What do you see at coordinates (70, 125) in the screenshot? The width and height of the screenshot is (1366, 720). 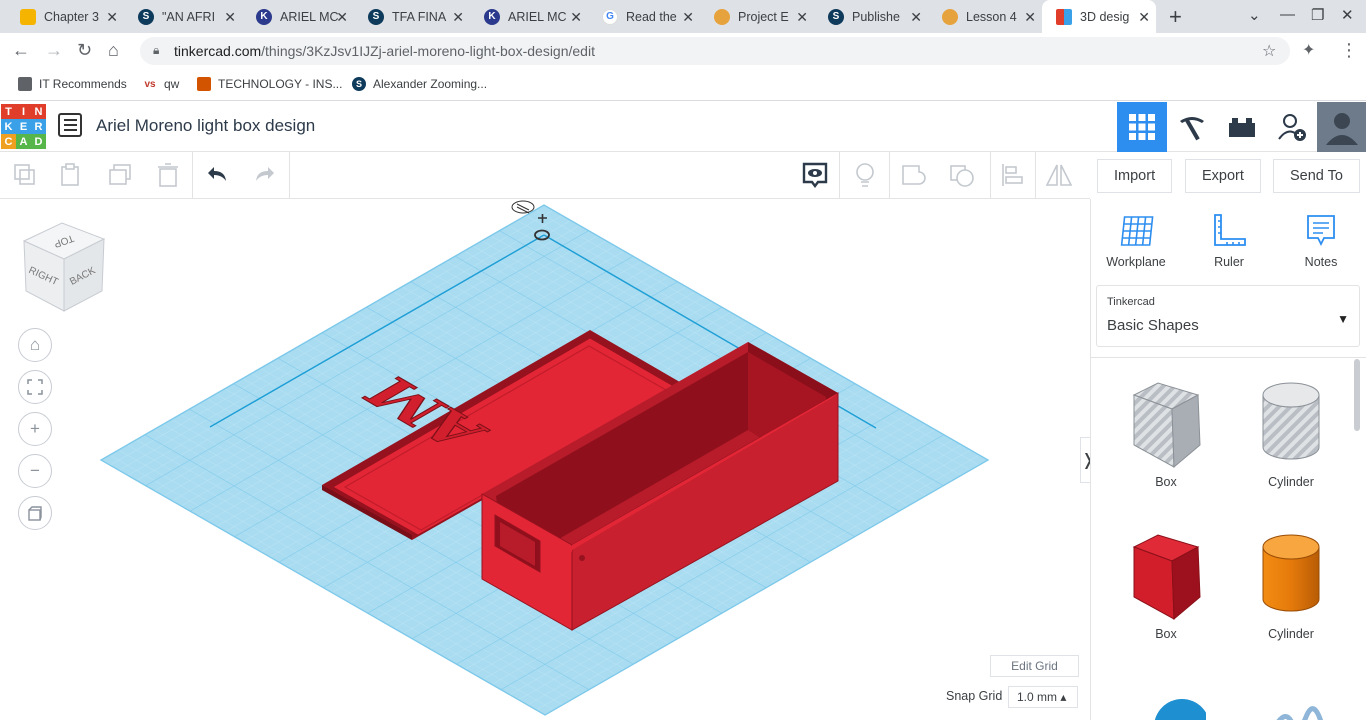 I see `design-list-icon` at bounding box center [70, 125].